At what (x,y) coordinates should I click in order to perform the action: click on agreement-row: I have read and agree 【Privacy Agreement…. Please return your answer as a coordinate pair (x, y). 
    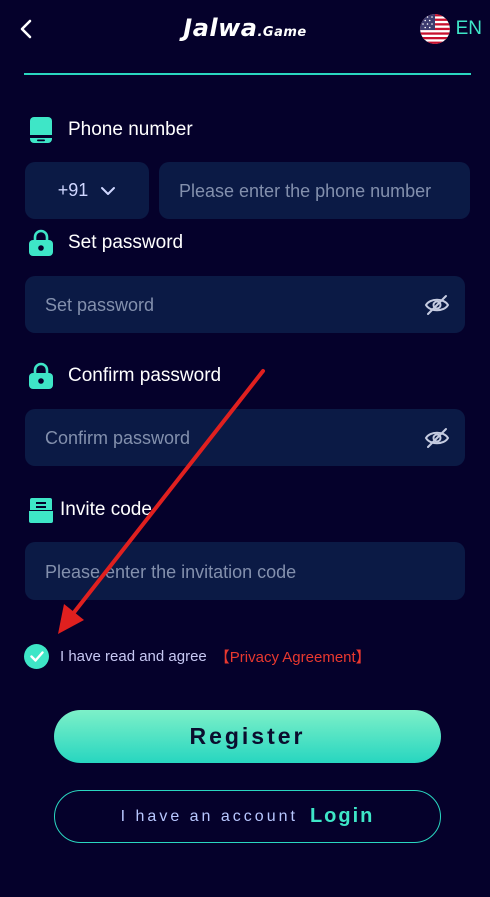
    Looking at the image, I should click on (197, 656).